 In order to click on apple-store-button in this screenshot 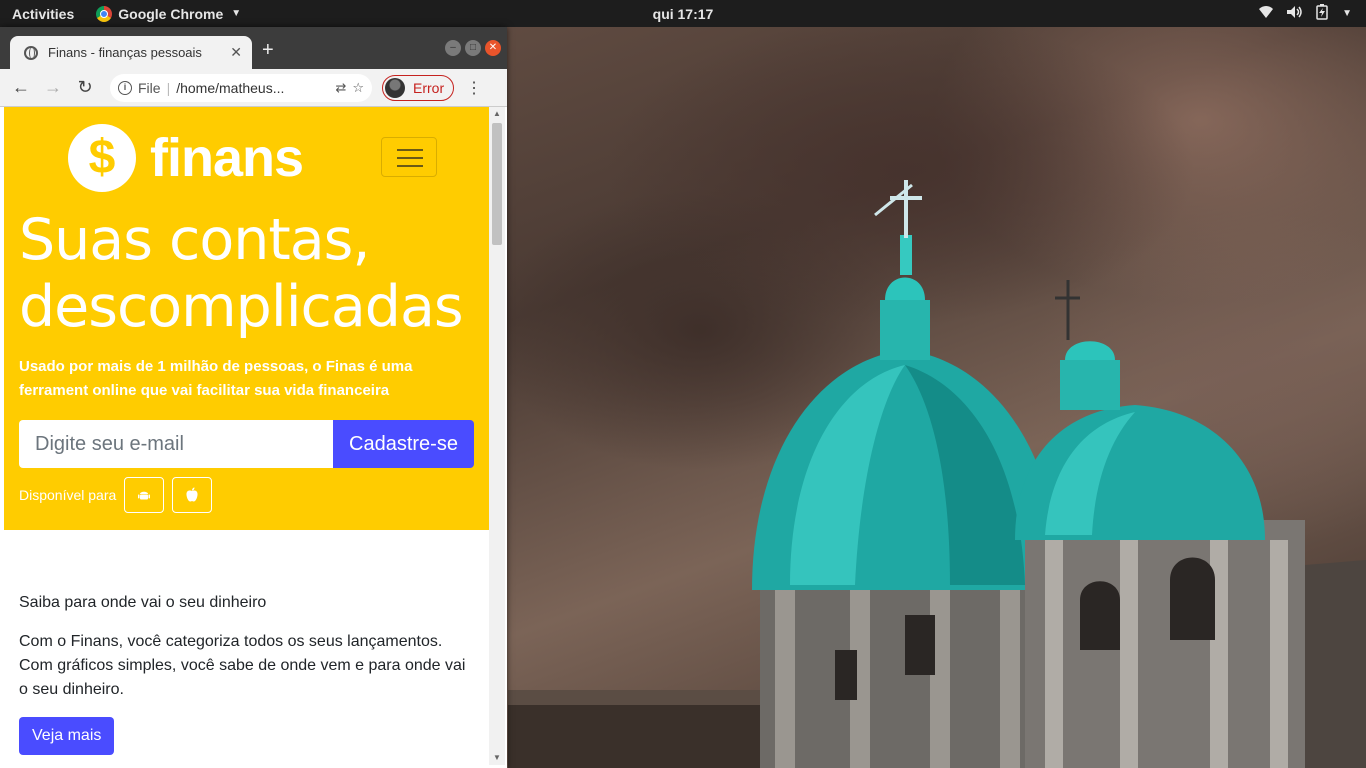, I will do `click(192, 495)`.